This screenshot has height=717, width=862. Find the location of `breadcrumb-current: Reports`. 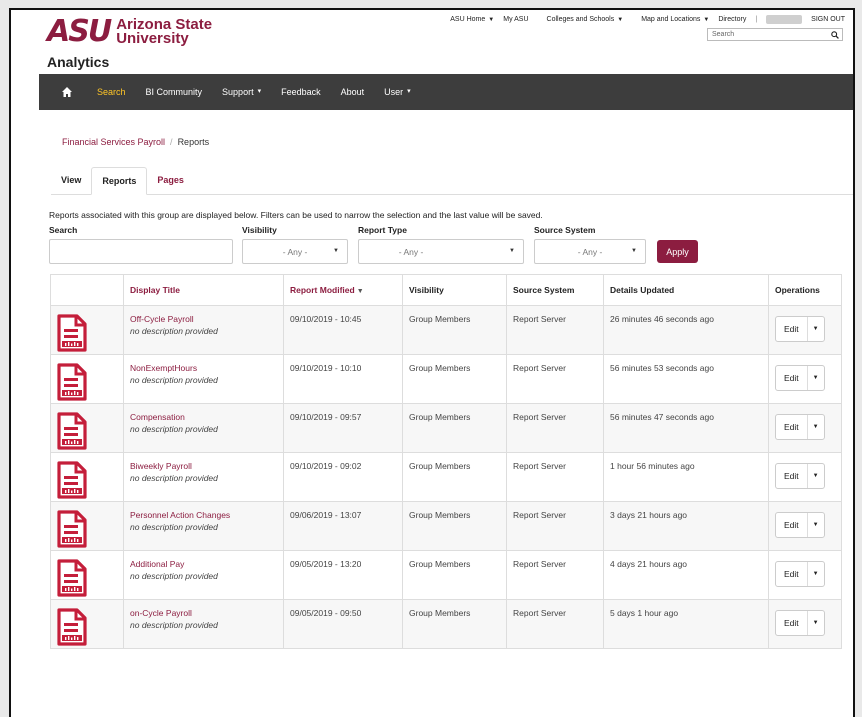

breadcrumb-current: Reports is located at coordinates (193, 142).